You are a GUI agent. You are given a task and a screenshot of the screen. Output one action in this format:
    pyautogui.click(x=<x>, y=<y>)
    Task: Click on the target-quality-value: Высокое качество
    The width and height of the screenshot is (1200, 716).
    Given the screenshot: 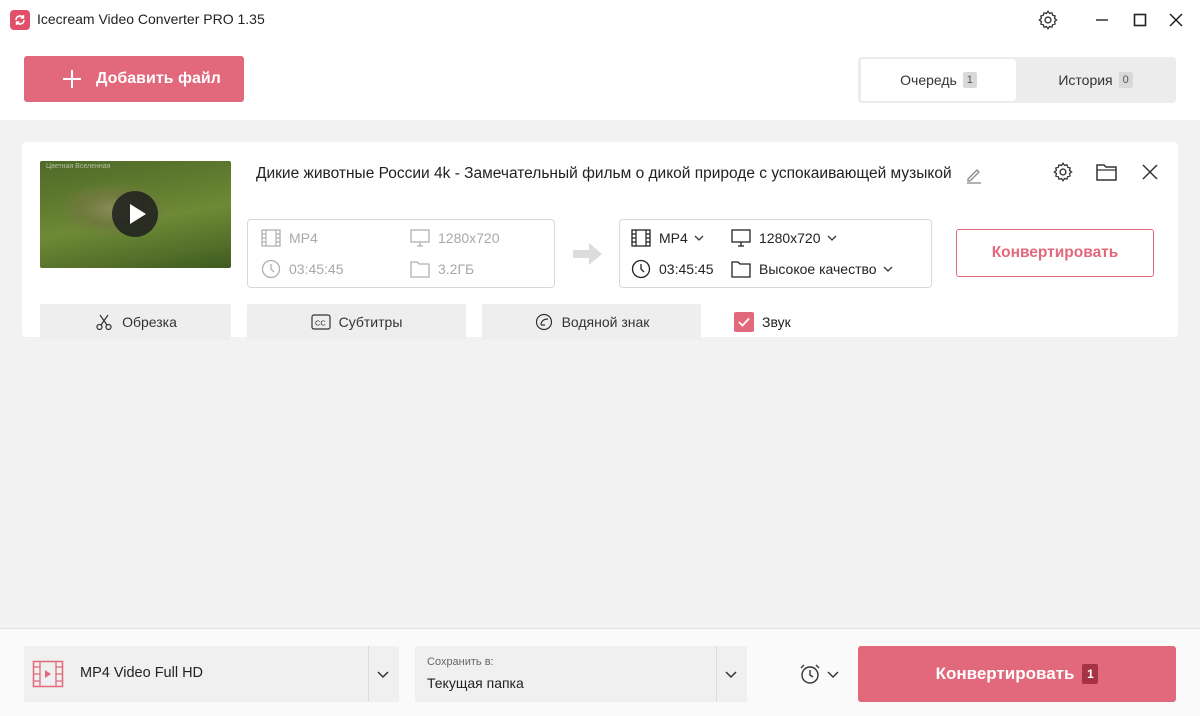 What is the action you would take?
    pyautogui.click(x=818, y=269)
    